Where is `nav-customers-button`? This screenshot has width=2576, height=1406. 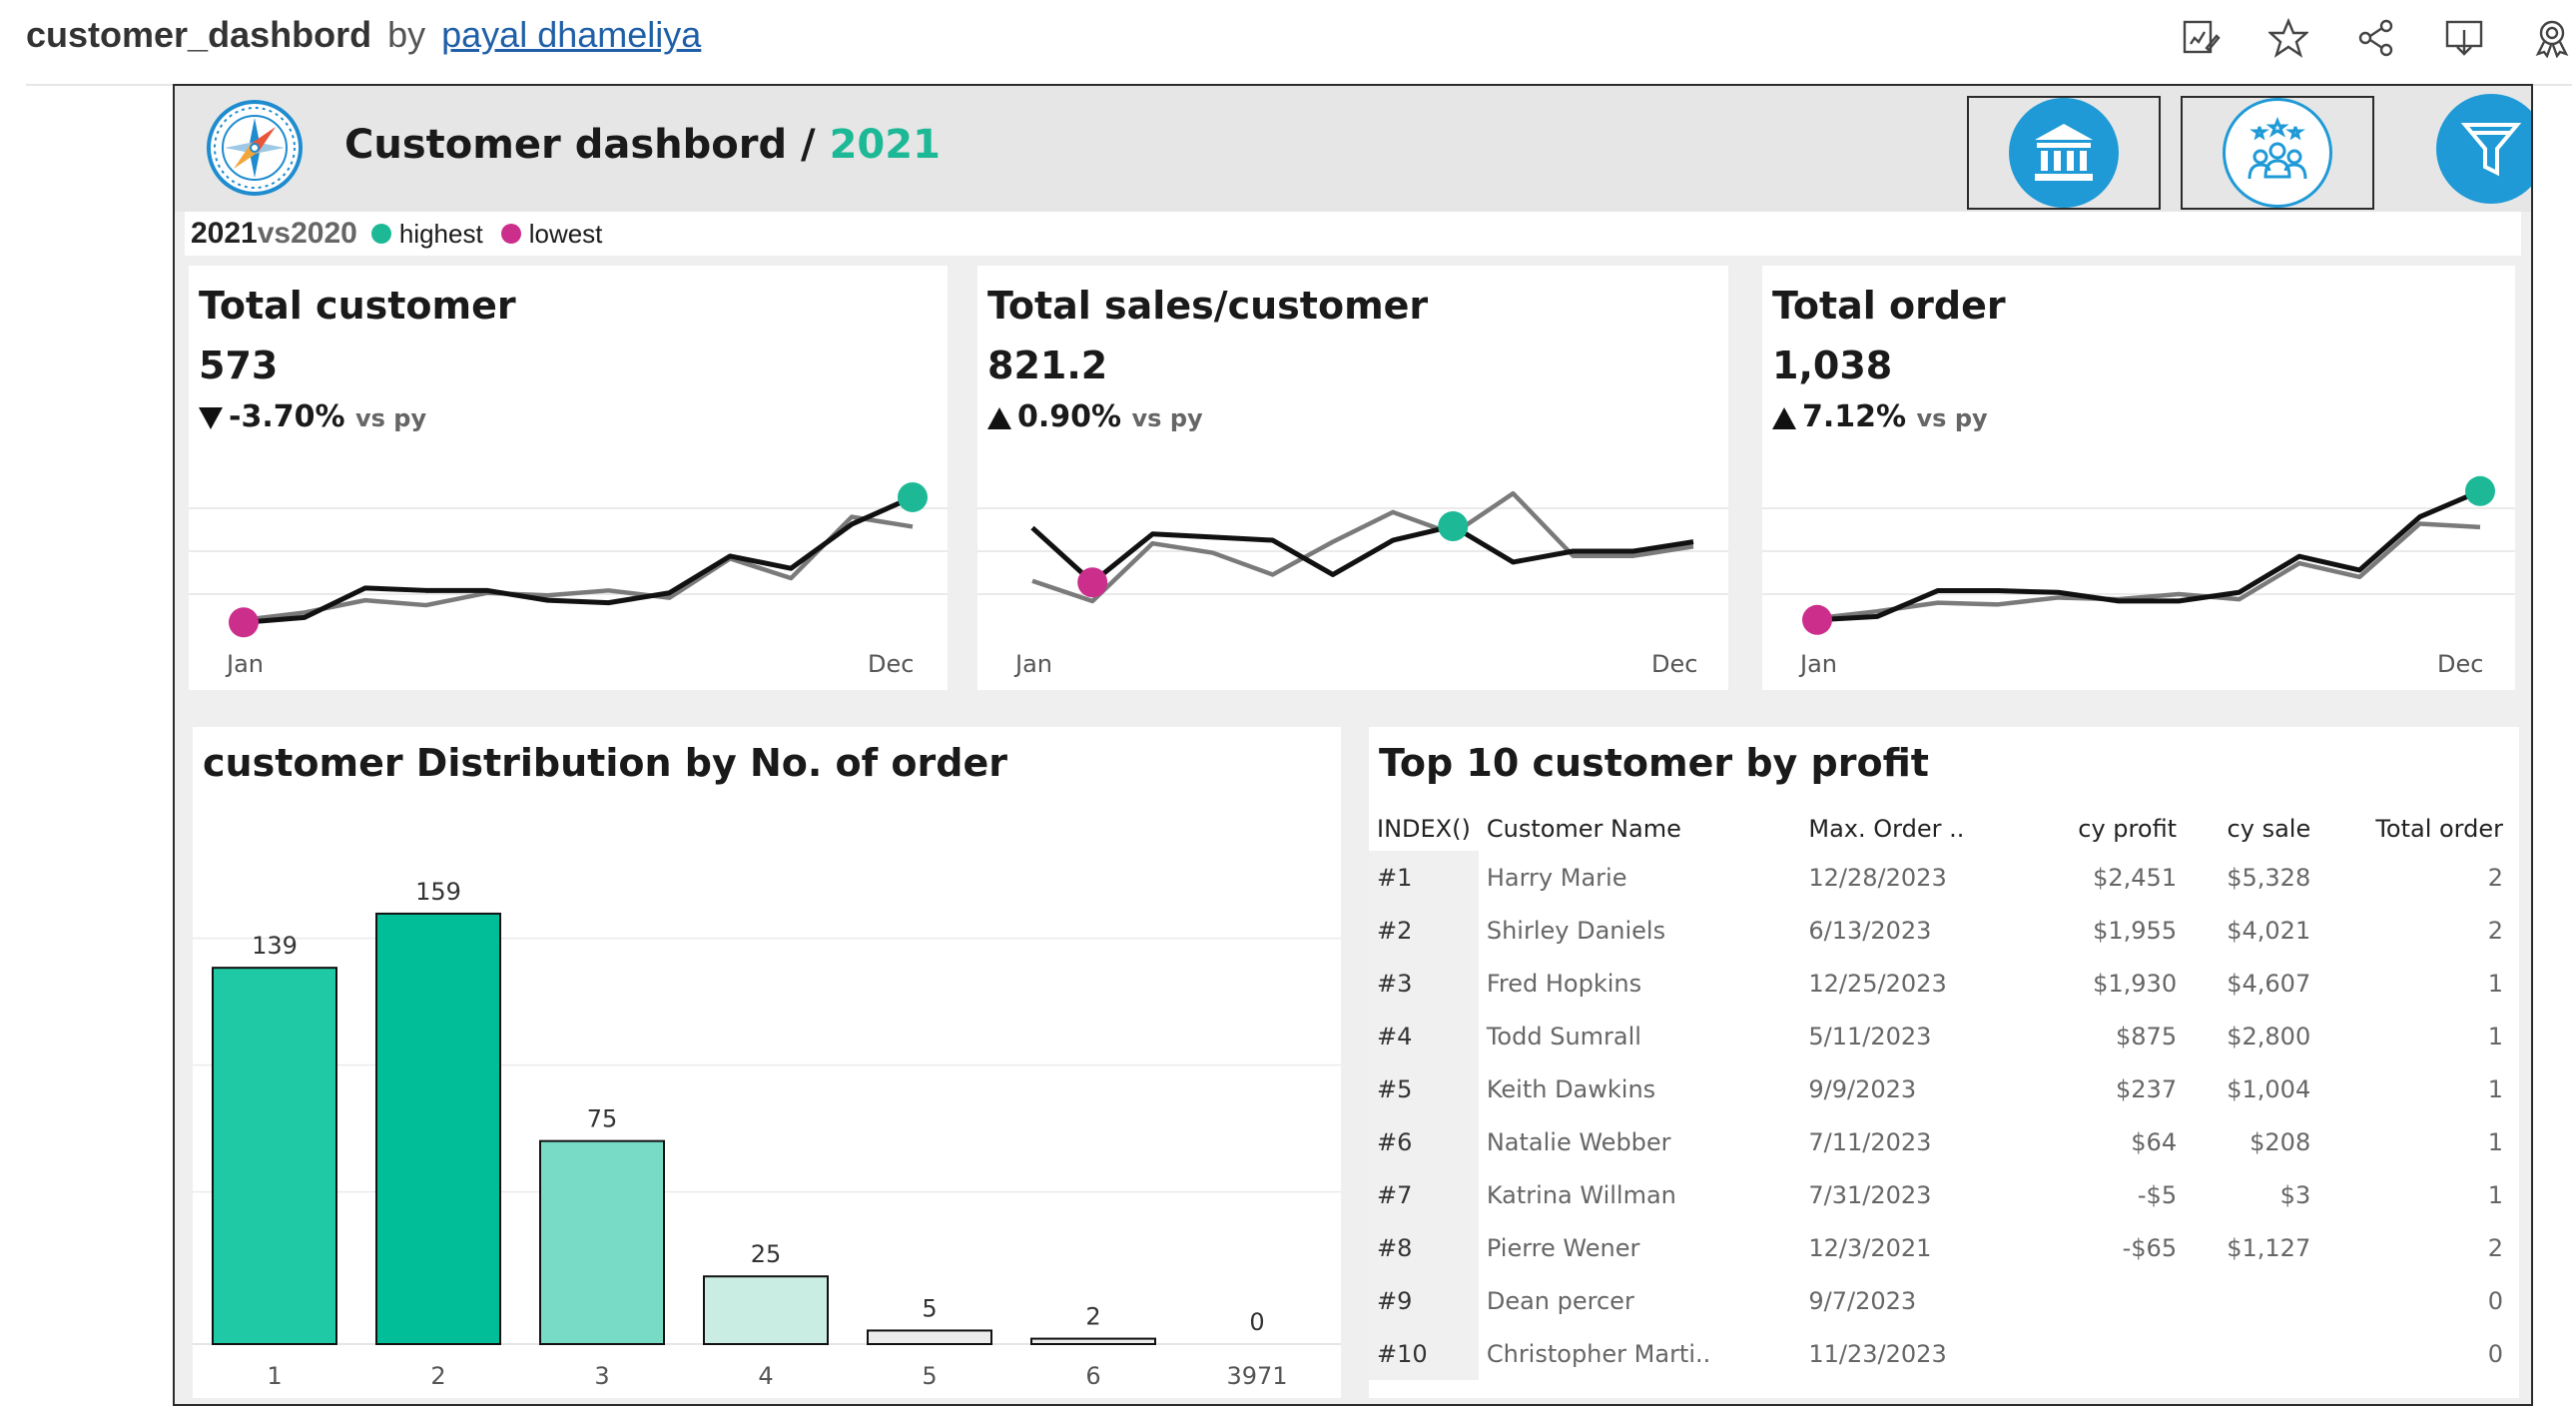
nav-customers-button is located at coordinates (2277, 153).